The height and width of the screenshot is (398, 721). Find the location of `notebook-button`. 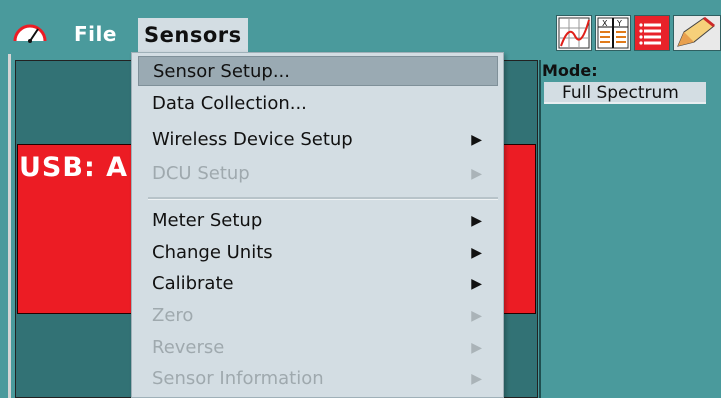

notebook-button is located at coordinates (652, 33).